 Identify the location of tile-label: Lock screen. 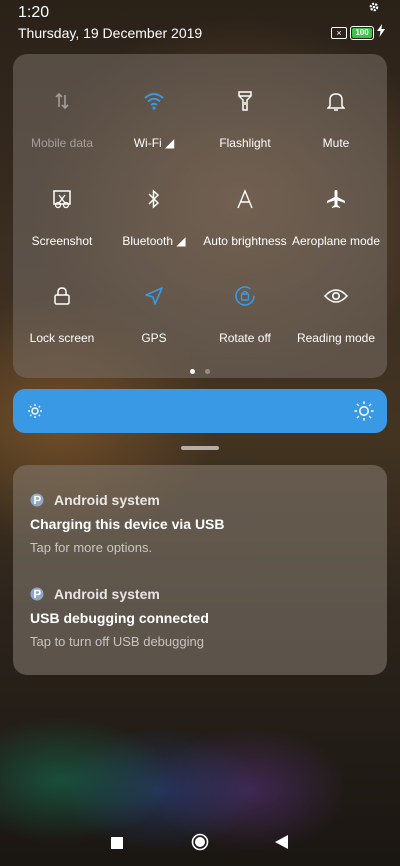
(62, 338).